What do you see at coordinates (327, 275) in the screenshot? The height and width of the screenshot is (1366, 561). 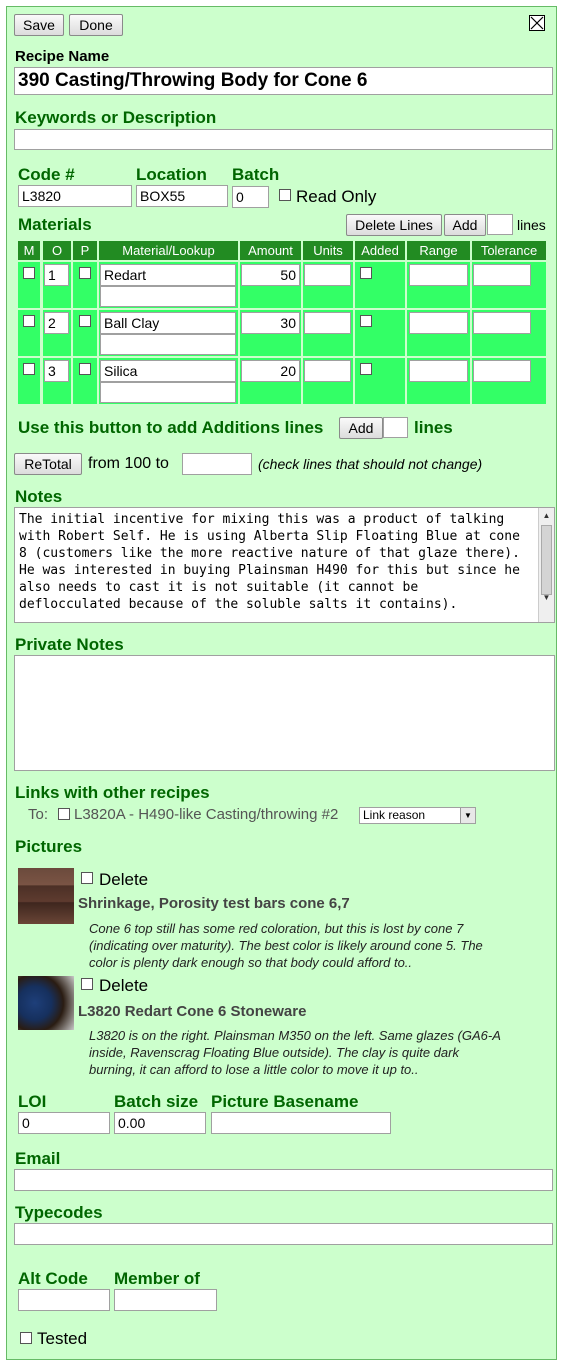 I see `row1-units-input` at bounding box center [327, 275].